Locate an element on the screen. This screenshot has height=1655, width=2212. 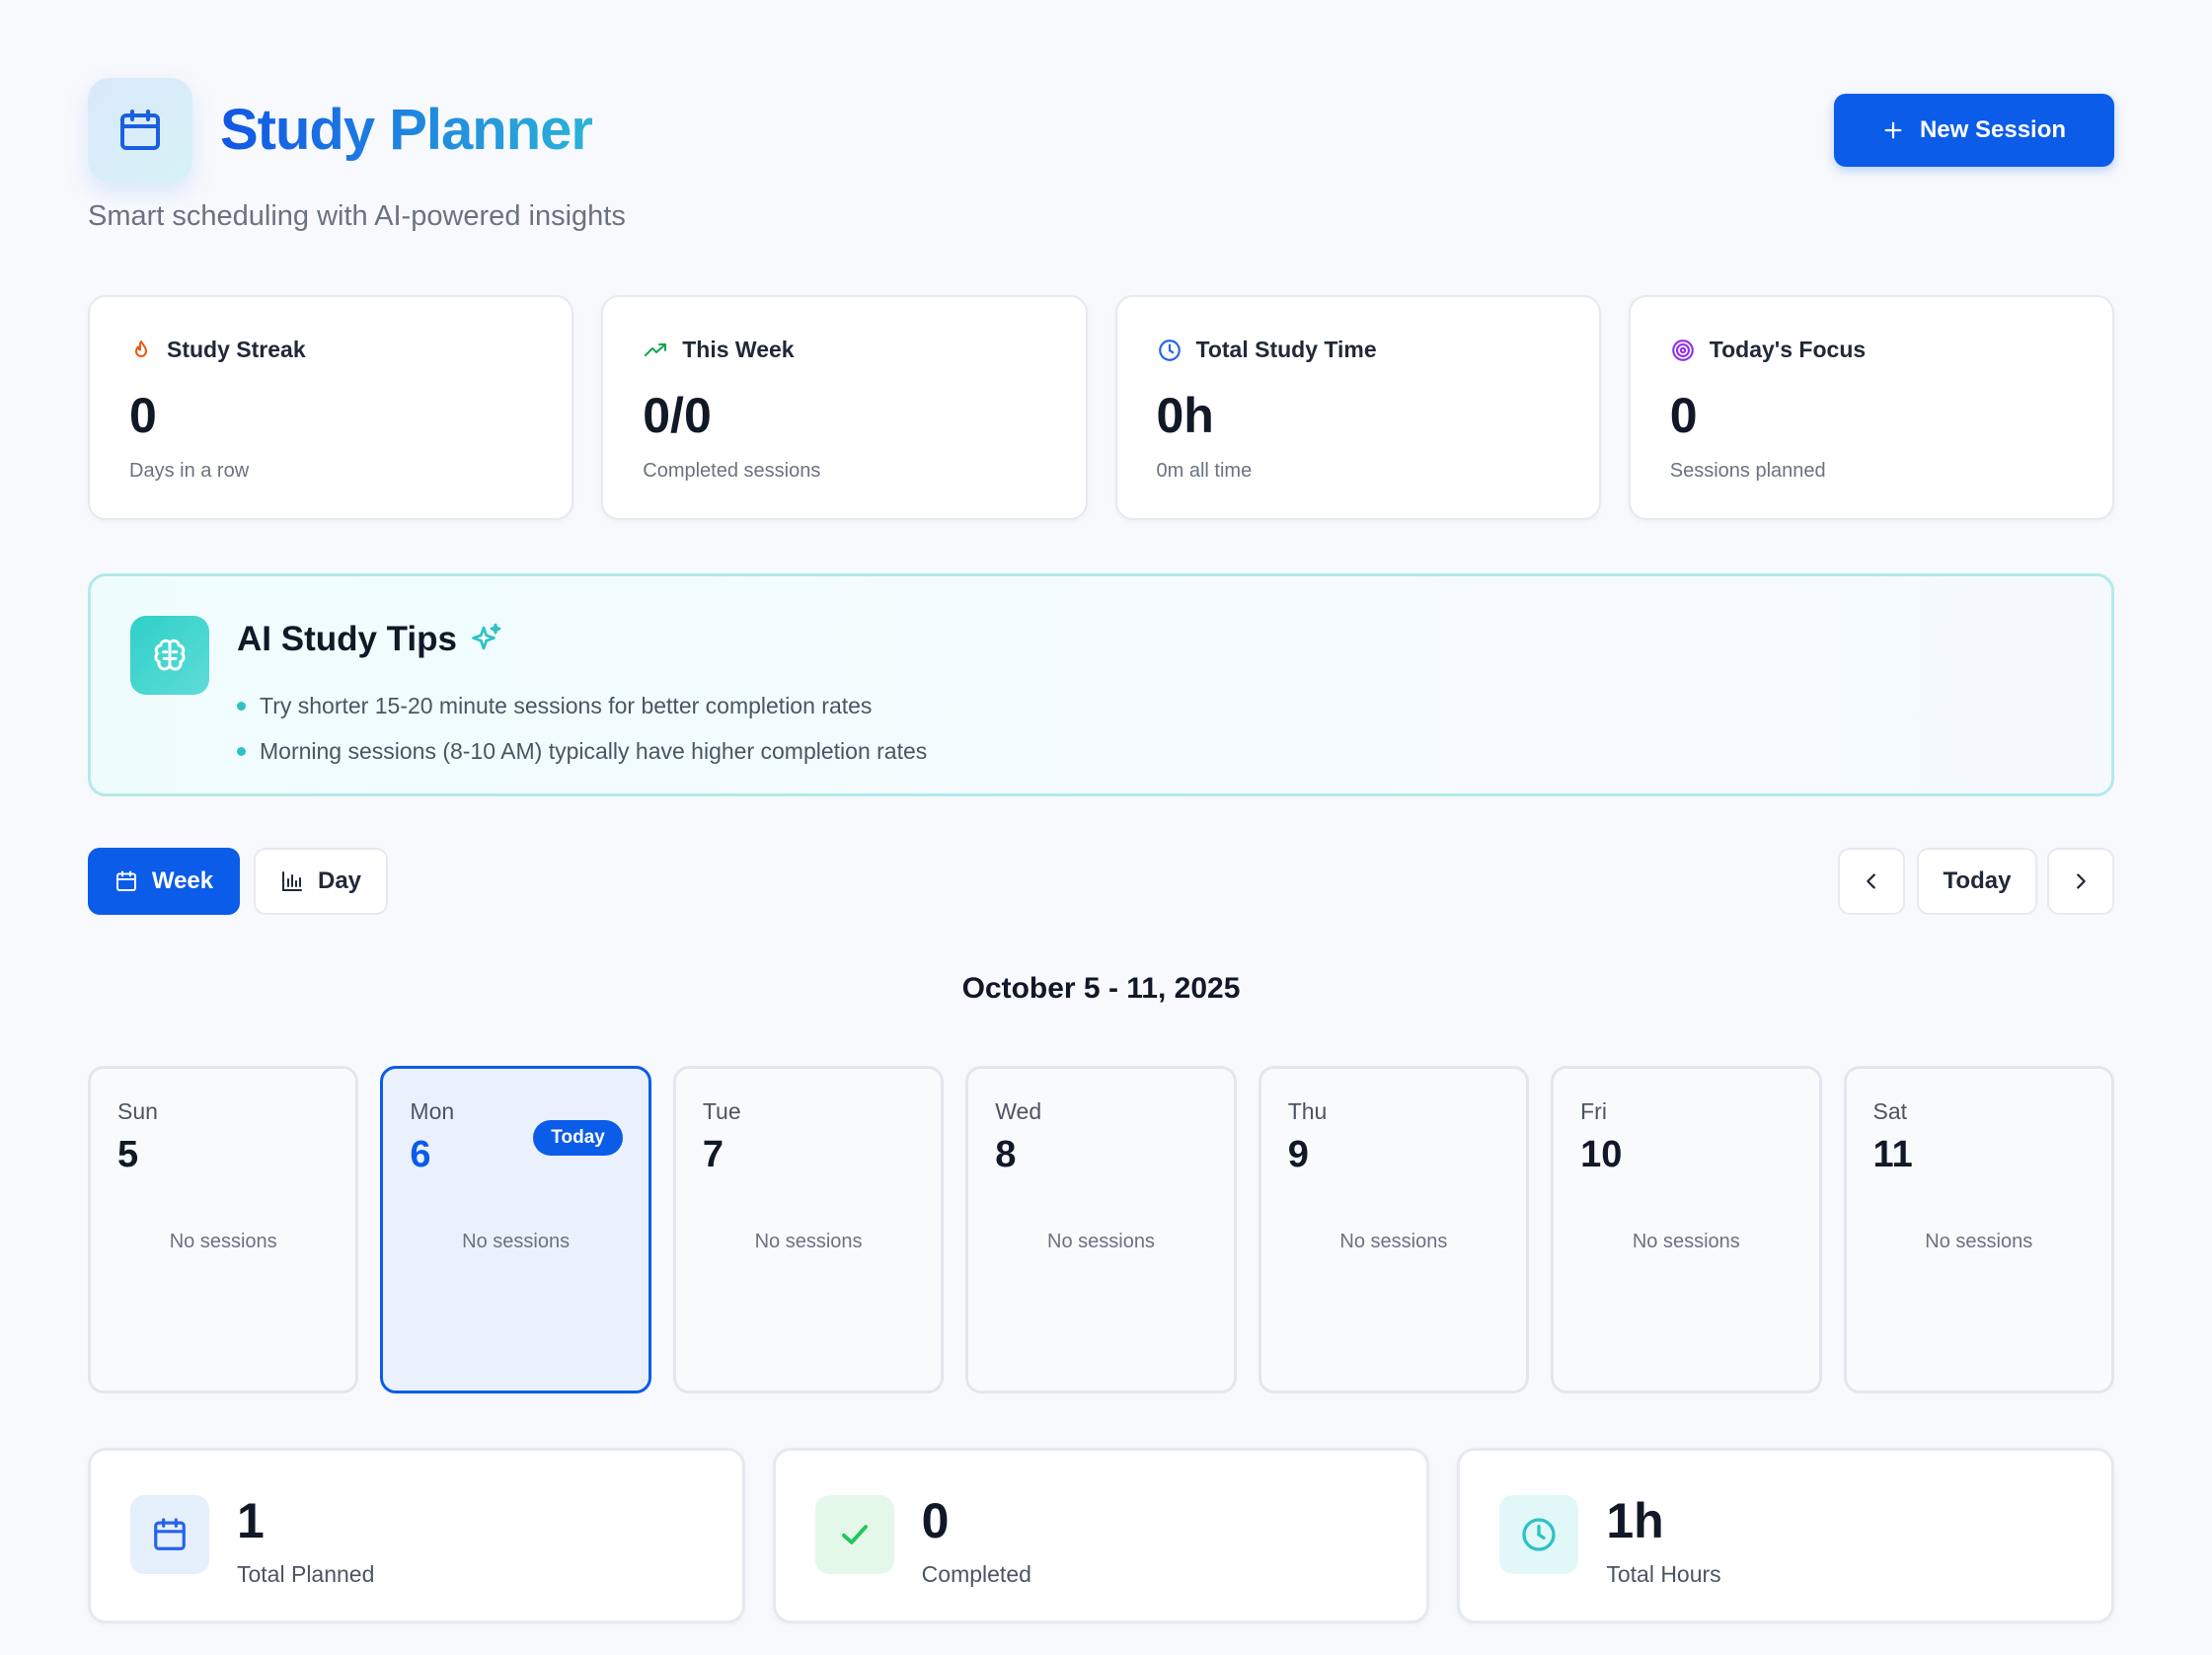
day-card-mon: Mon 6 Today No sessions is located at coordinates (515, 1229).